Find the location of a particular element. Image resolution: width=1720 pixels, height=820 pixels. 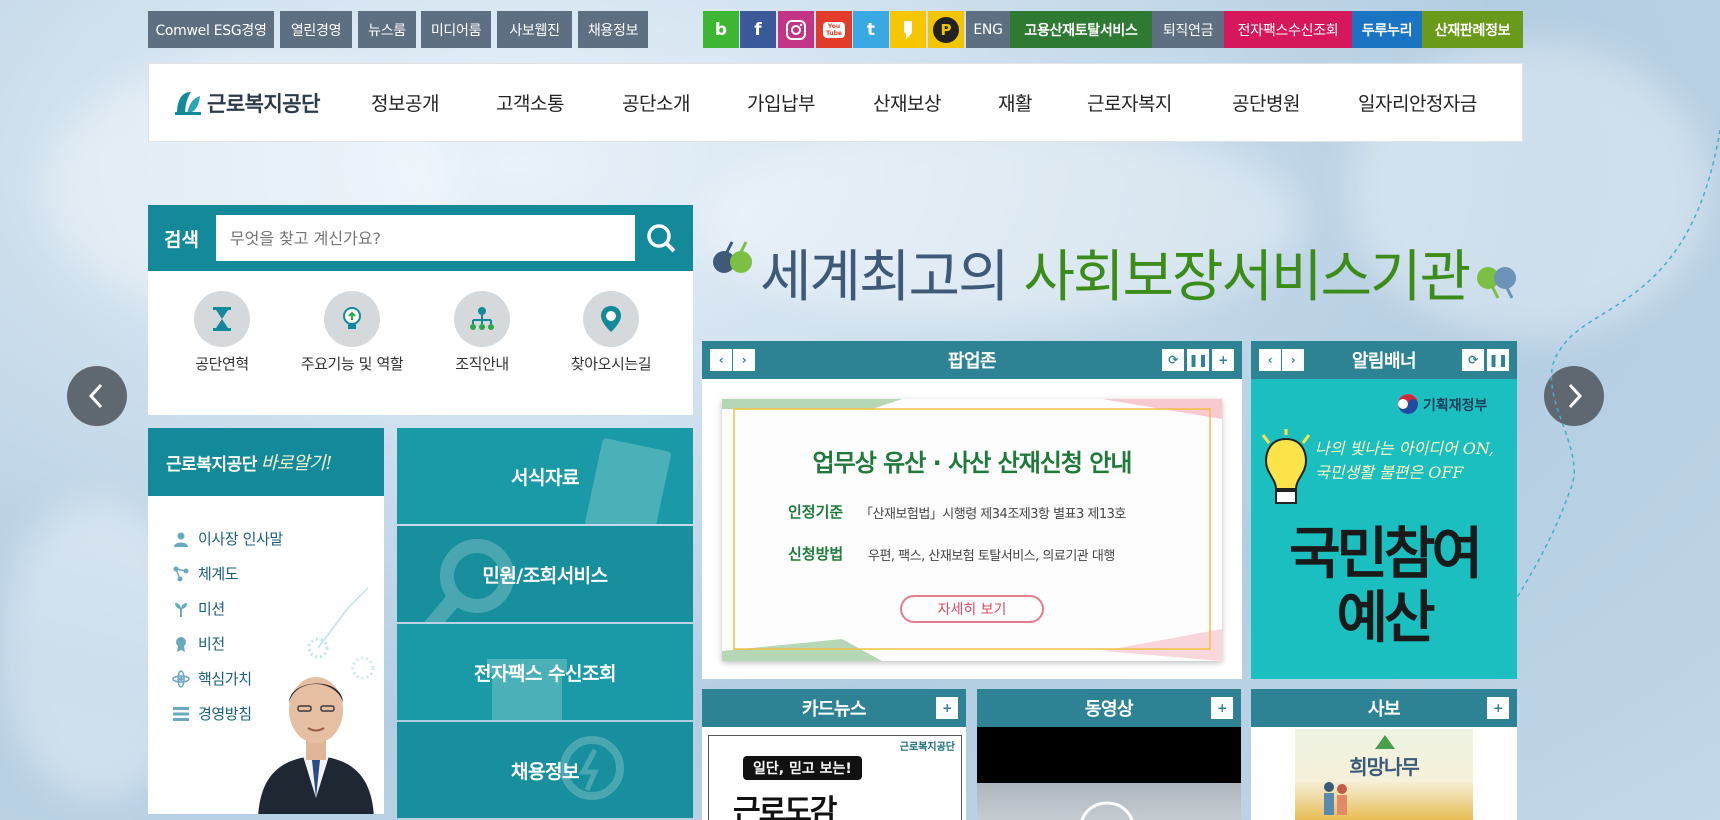

about-item-label: 체계도 is located at coordinates (218, 574).